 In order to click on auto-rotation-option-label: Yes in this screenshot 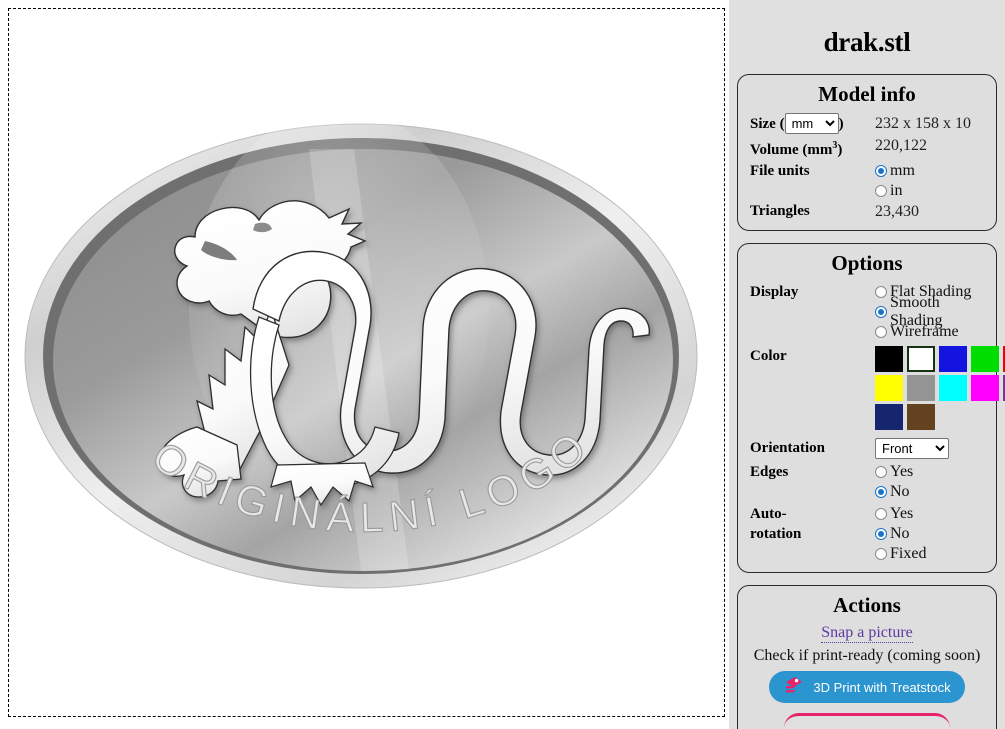, I will do `click(902, 513)`.